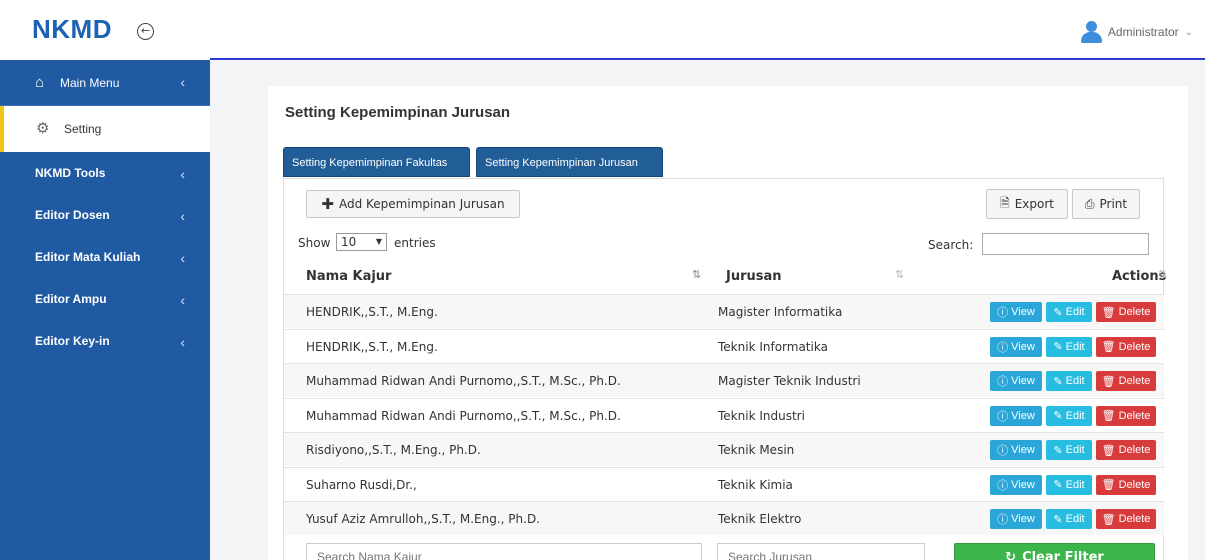  What do you see at coordinates (376, 162) in the screenshot?
I see `tab-setting-kepemimpinan-fakultas: Setting Kepemimpinan Fakultas` at bounding box center [376, 162].